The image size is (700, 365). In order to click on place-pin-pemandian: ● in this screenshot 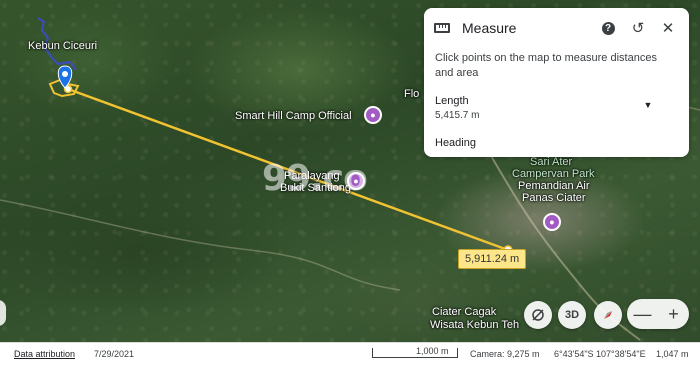, I will do `click(552, 222)`.